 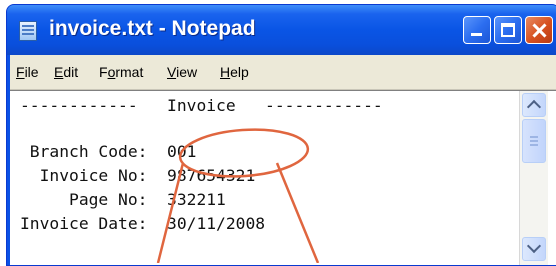 I want to click on text-line: ------------ Invoice ------------, so click(x=201, y=105).